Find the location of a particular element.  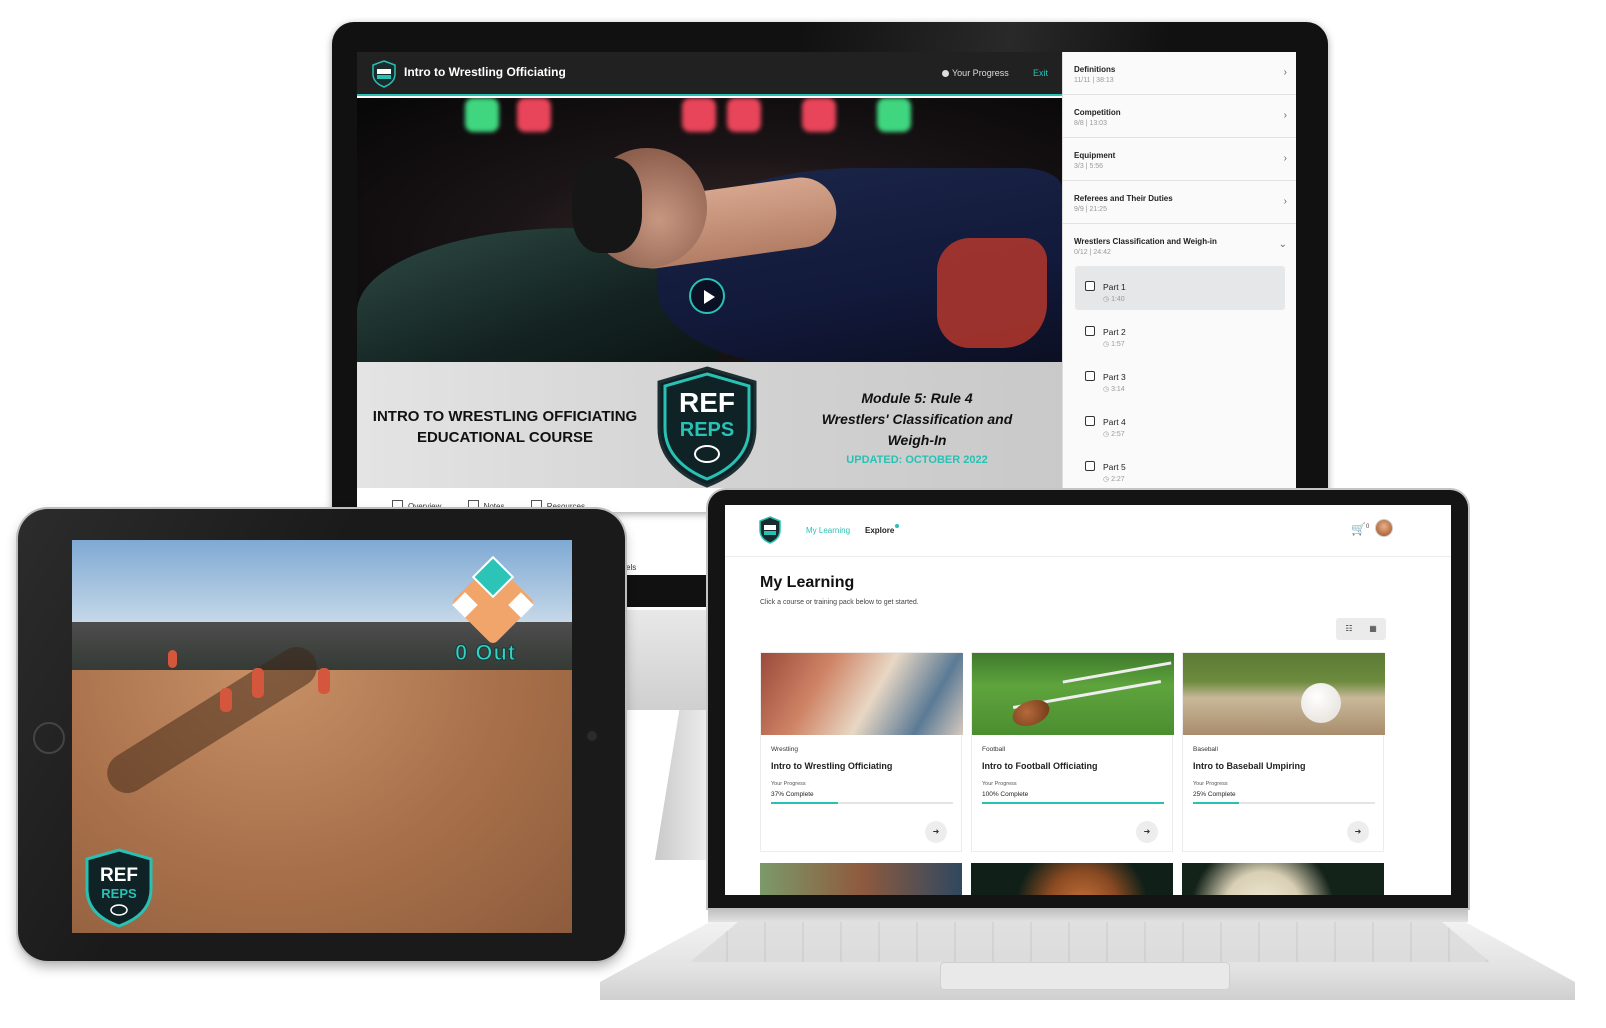

part-duration: ◷ 1:40 is located at coordinates (1114, 299).